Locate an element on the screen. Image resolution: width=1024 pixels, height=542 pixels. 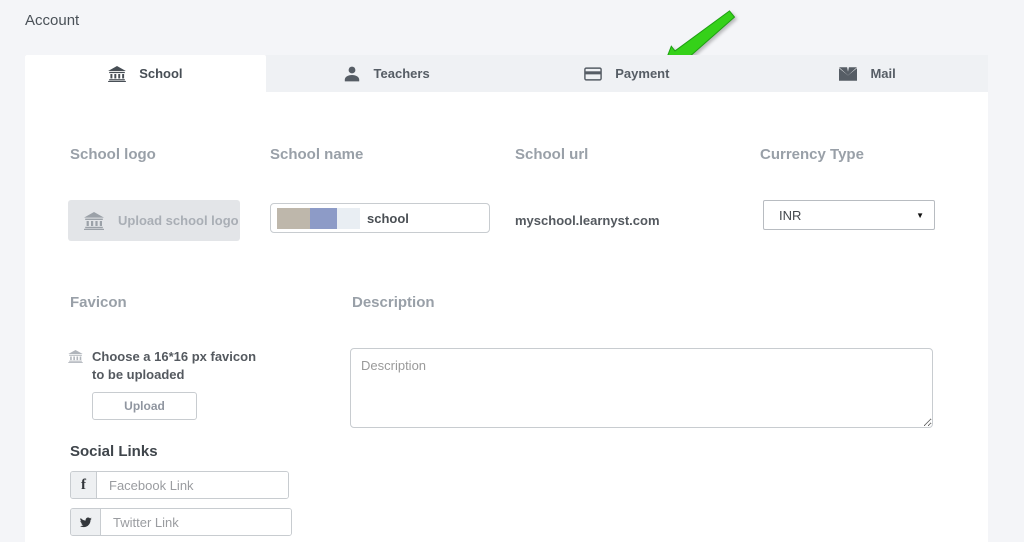
tab-school-label: School is located at coordinates (161, 73).